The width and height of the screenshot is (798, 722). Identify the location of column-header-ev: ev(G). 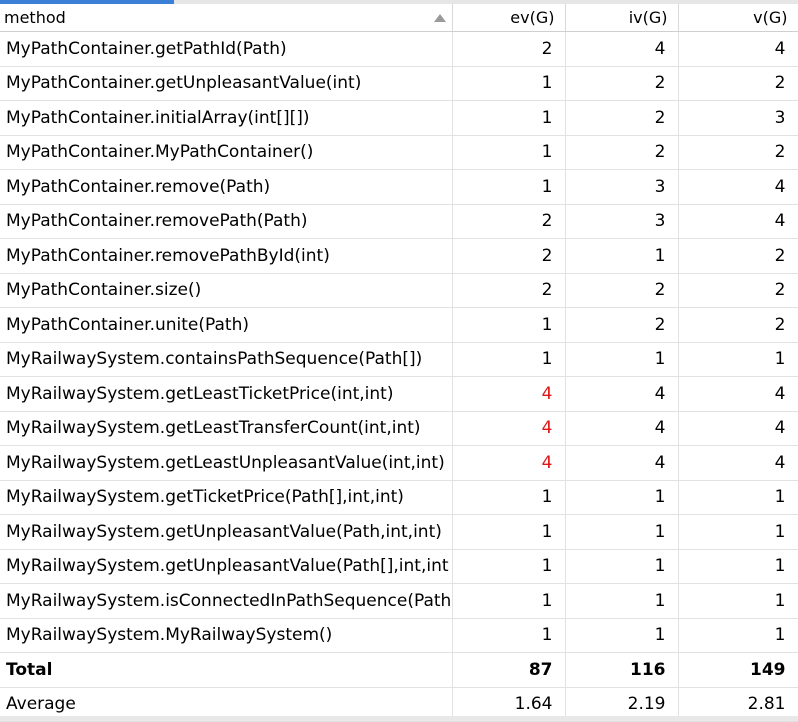
(509, 18).